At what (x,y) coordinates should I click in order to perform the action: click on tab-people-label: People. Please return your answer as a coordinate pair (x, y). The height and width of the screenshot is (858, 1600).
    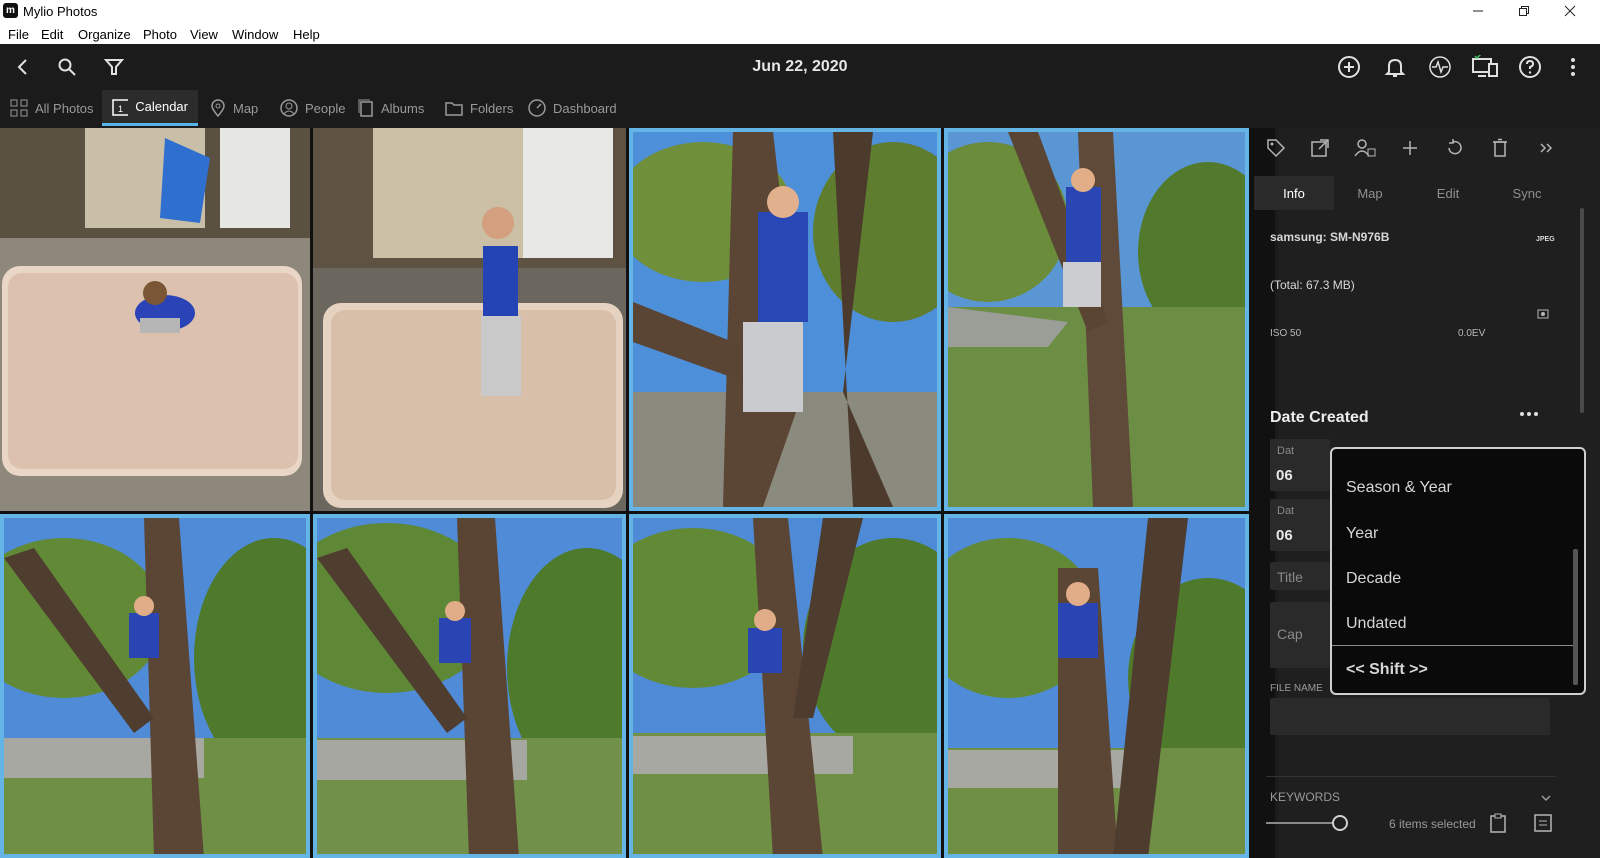
    Looking at the image, I should click on (325, 108).